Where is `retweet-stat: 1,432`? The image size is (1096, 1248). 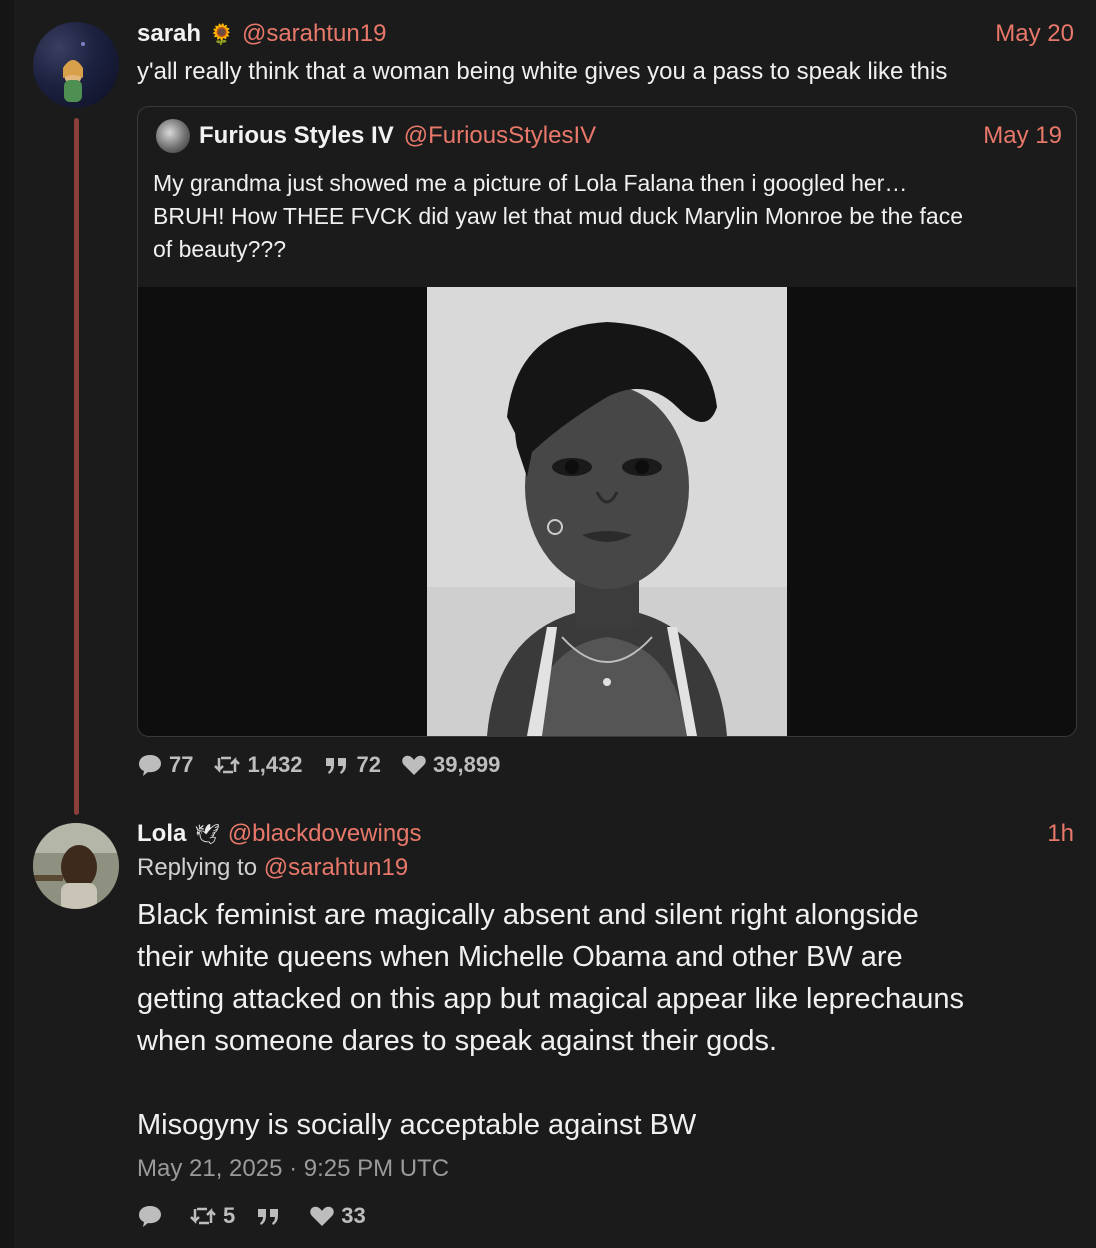
retweet-stat: 1,432 is located at coordinates (258, 765).